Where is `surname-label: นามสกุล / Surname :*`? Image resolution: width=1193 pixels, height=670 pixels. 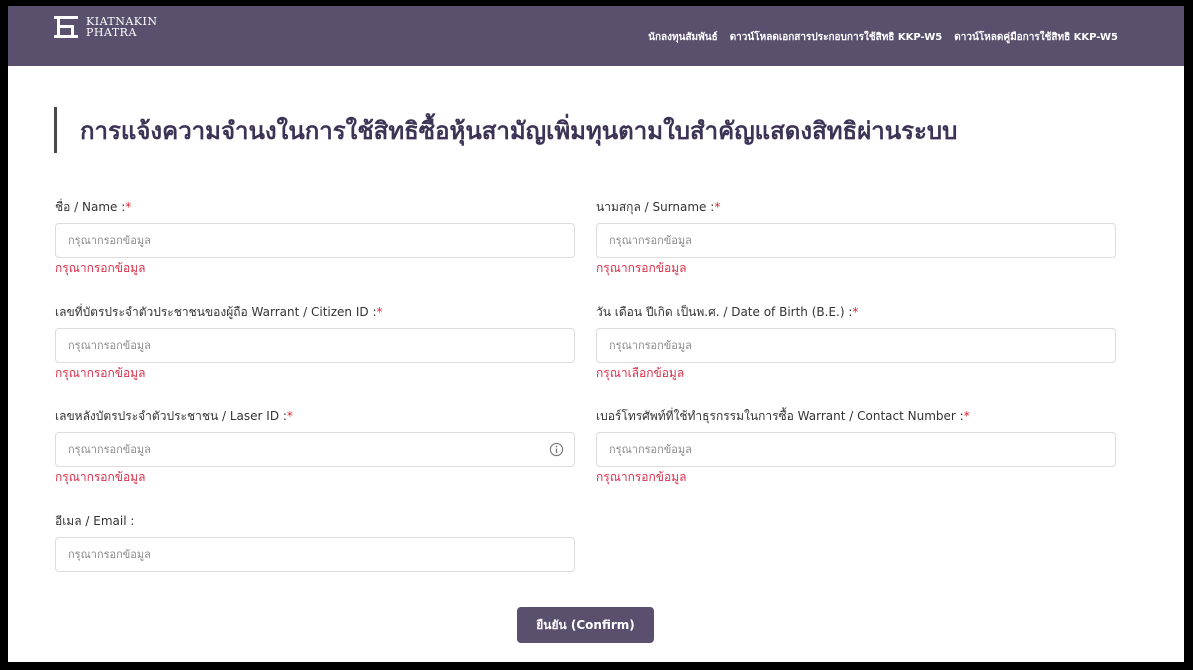
surname-label: นามสกุล / Surname :* is located at coordinates (658, 207).